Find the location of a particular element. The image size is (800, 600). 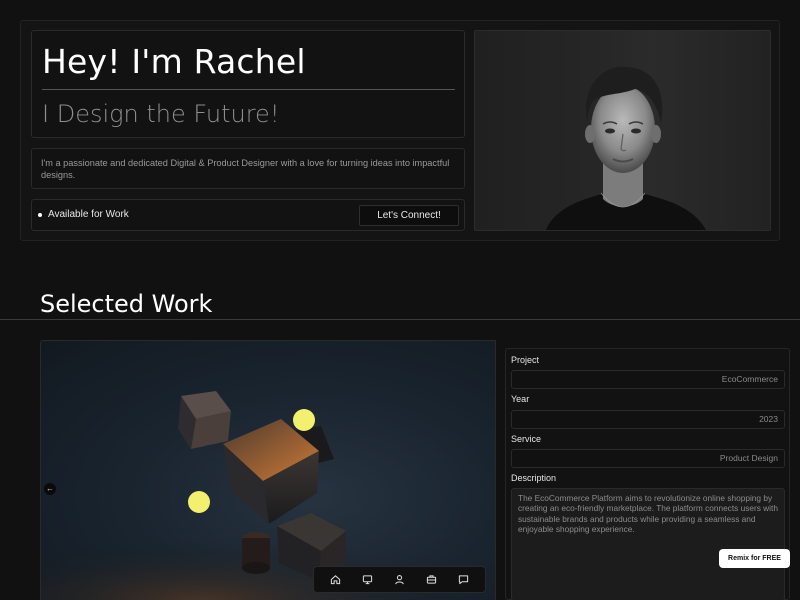

project-label: Project is located at coordinates (525, 360).